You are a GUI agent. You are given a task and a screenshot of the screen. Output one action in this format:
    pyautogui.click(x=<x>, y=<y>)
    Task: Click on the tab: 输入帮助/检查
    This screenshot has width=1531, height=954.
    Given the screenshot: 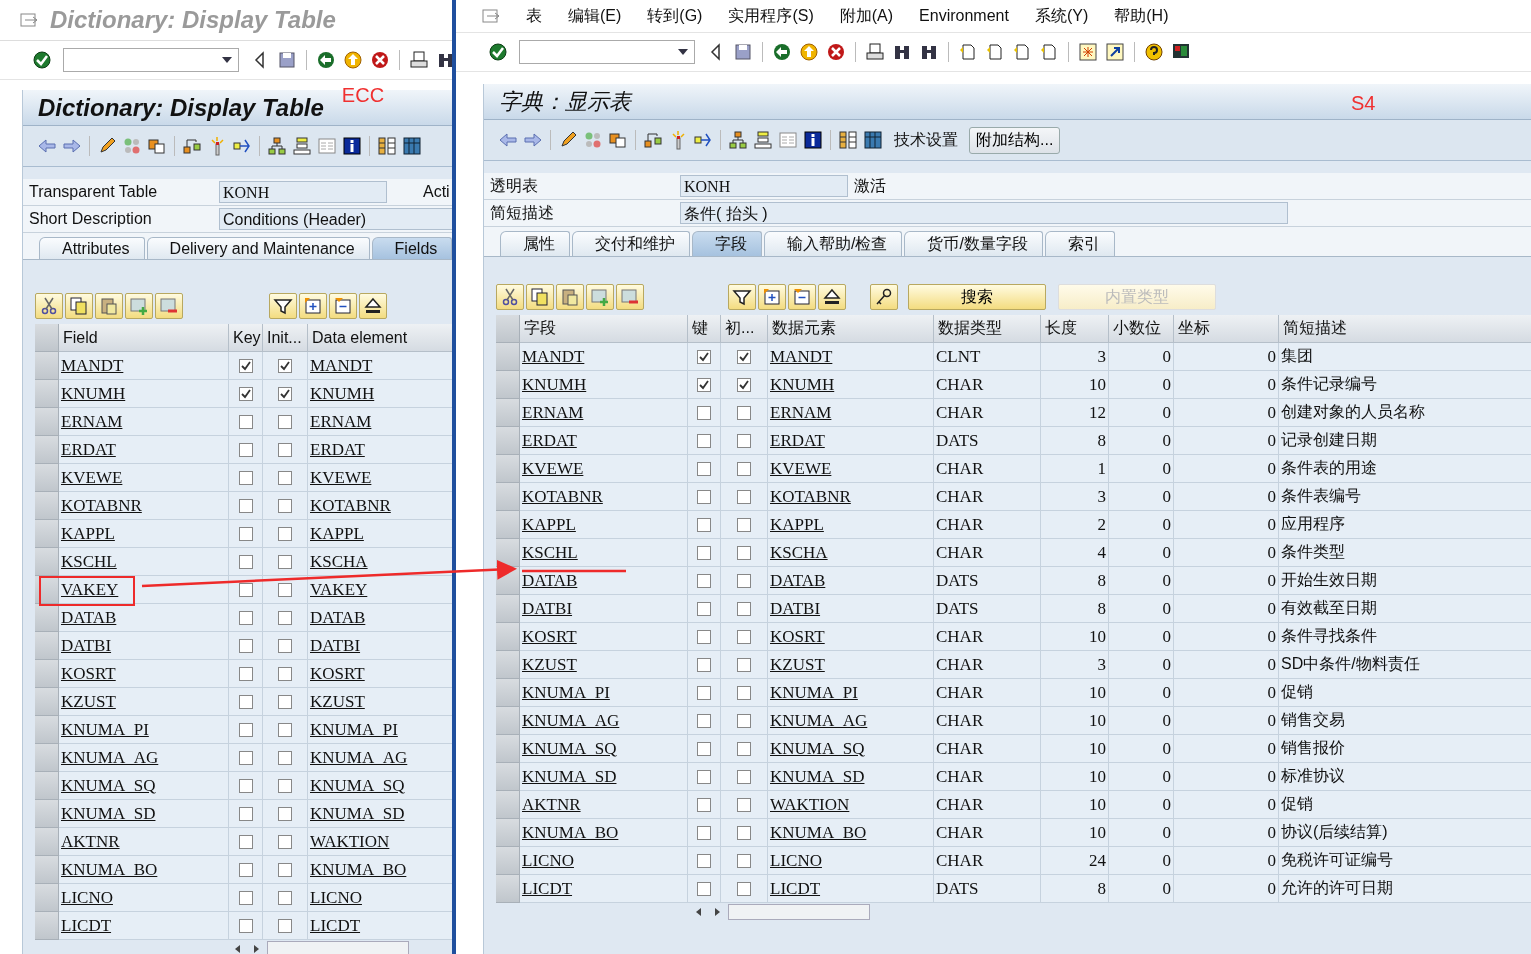 What is the action you would take?
    pyautogui.click(x=833, y=243)
    